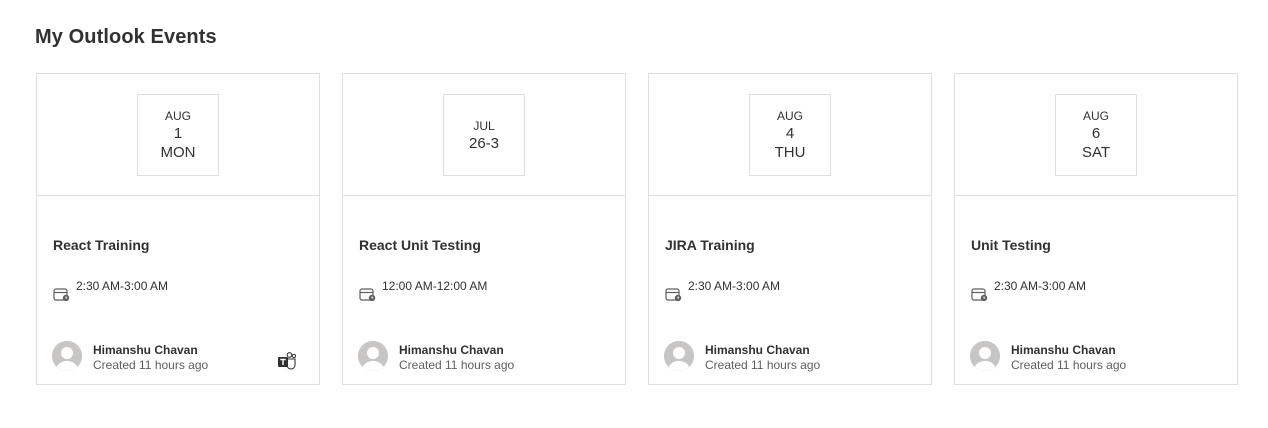 The image size is (1268, 428). What do you see at coordinates (126, 37) in the screenshot?
I see `page-title: My Outlook Events` at bounding box center [126, 37].